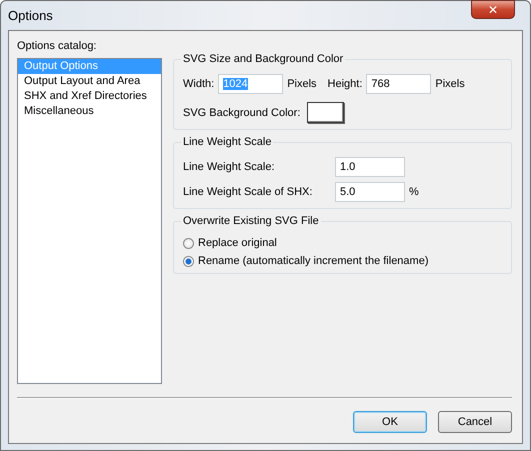 The image size is (531, 451). I want to click on field-label: Height:, so click(345, 84).